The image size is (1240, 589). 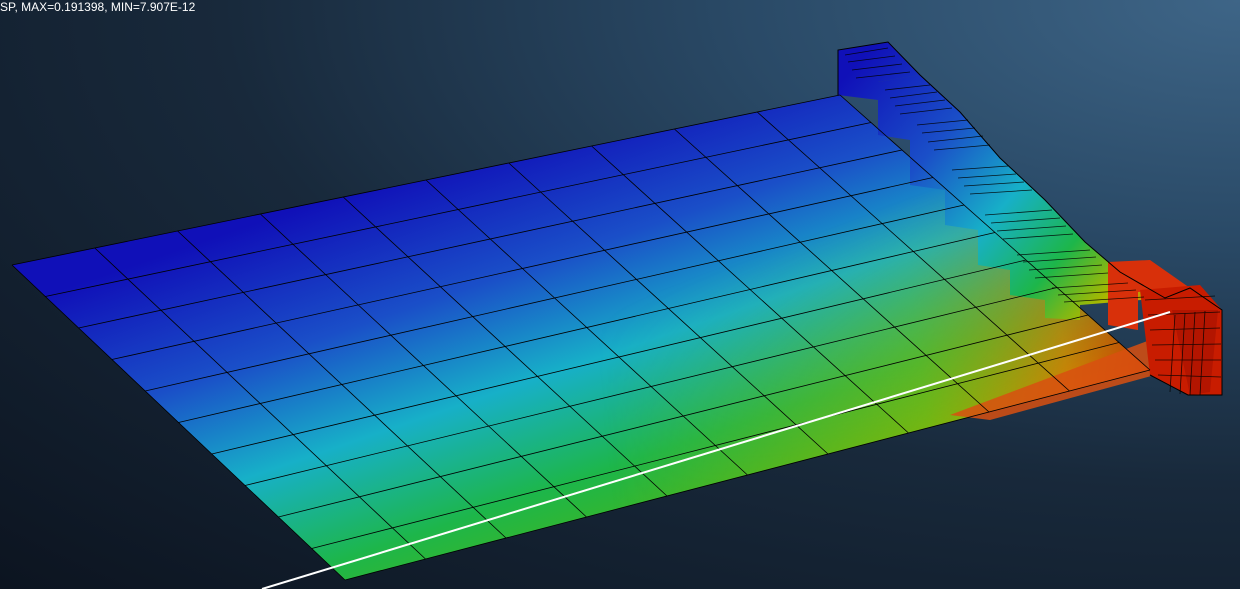 What do you see at coordinates (98, 7) in the screenshot?
I see `result-caption: SP, MAX=0.191398, MIN=7.907E-12` at bounding box center [98, 7].